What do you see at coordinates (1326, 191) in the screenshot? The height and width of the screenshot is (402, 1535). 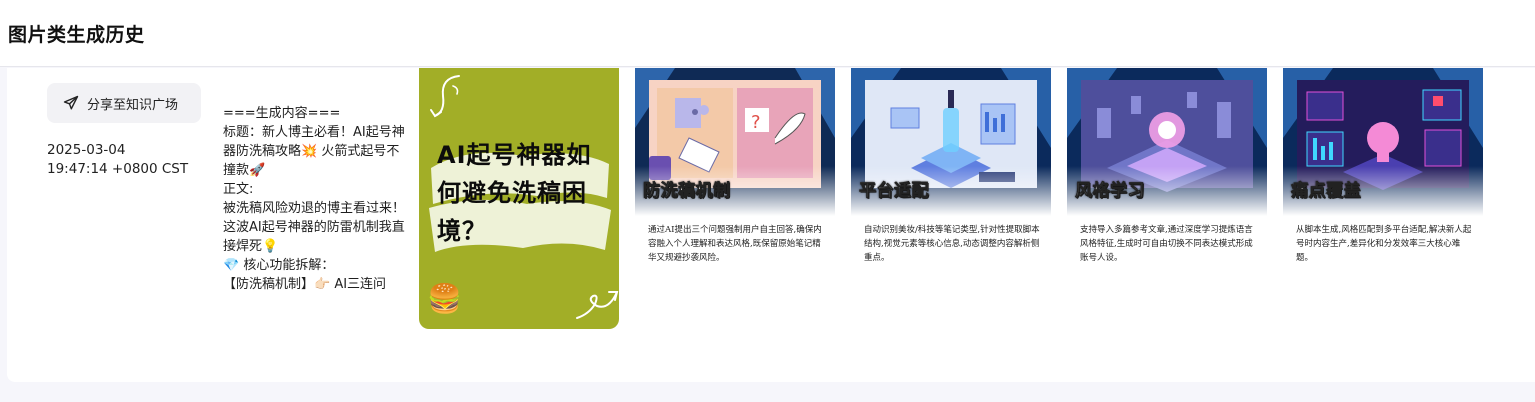 I see `tile-title: 痛点覆盖` at bounding box center [1326, 191].